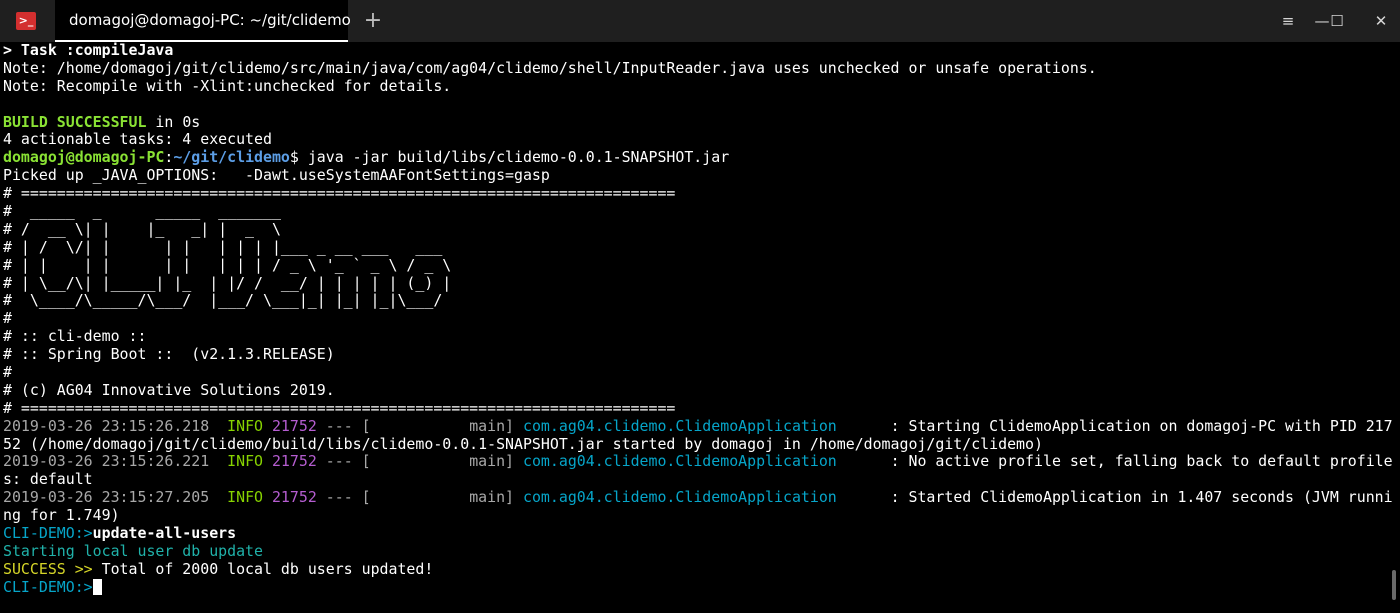 Image resolution: width=1400 pixels, height=613 pixels. I want to click on terminal-text-segment: Total of 2000 local db users updated!, so click(263, 568).